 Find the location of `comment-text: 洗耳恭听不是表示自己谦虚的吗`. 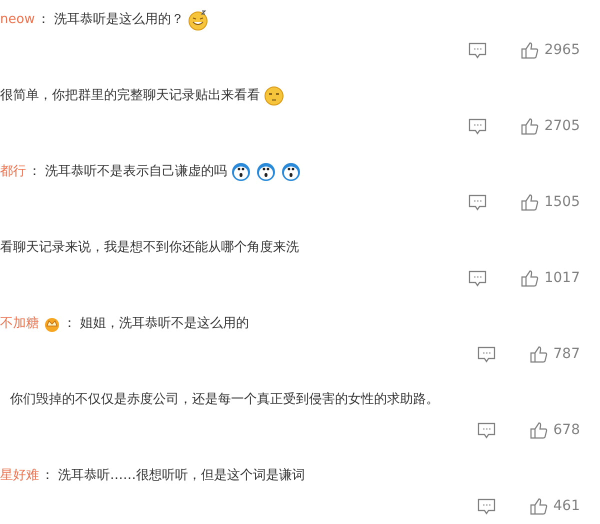

comment-text: 洗耳恭听不是表示自己谦虚的吗 is located at coordinates (136, 172).